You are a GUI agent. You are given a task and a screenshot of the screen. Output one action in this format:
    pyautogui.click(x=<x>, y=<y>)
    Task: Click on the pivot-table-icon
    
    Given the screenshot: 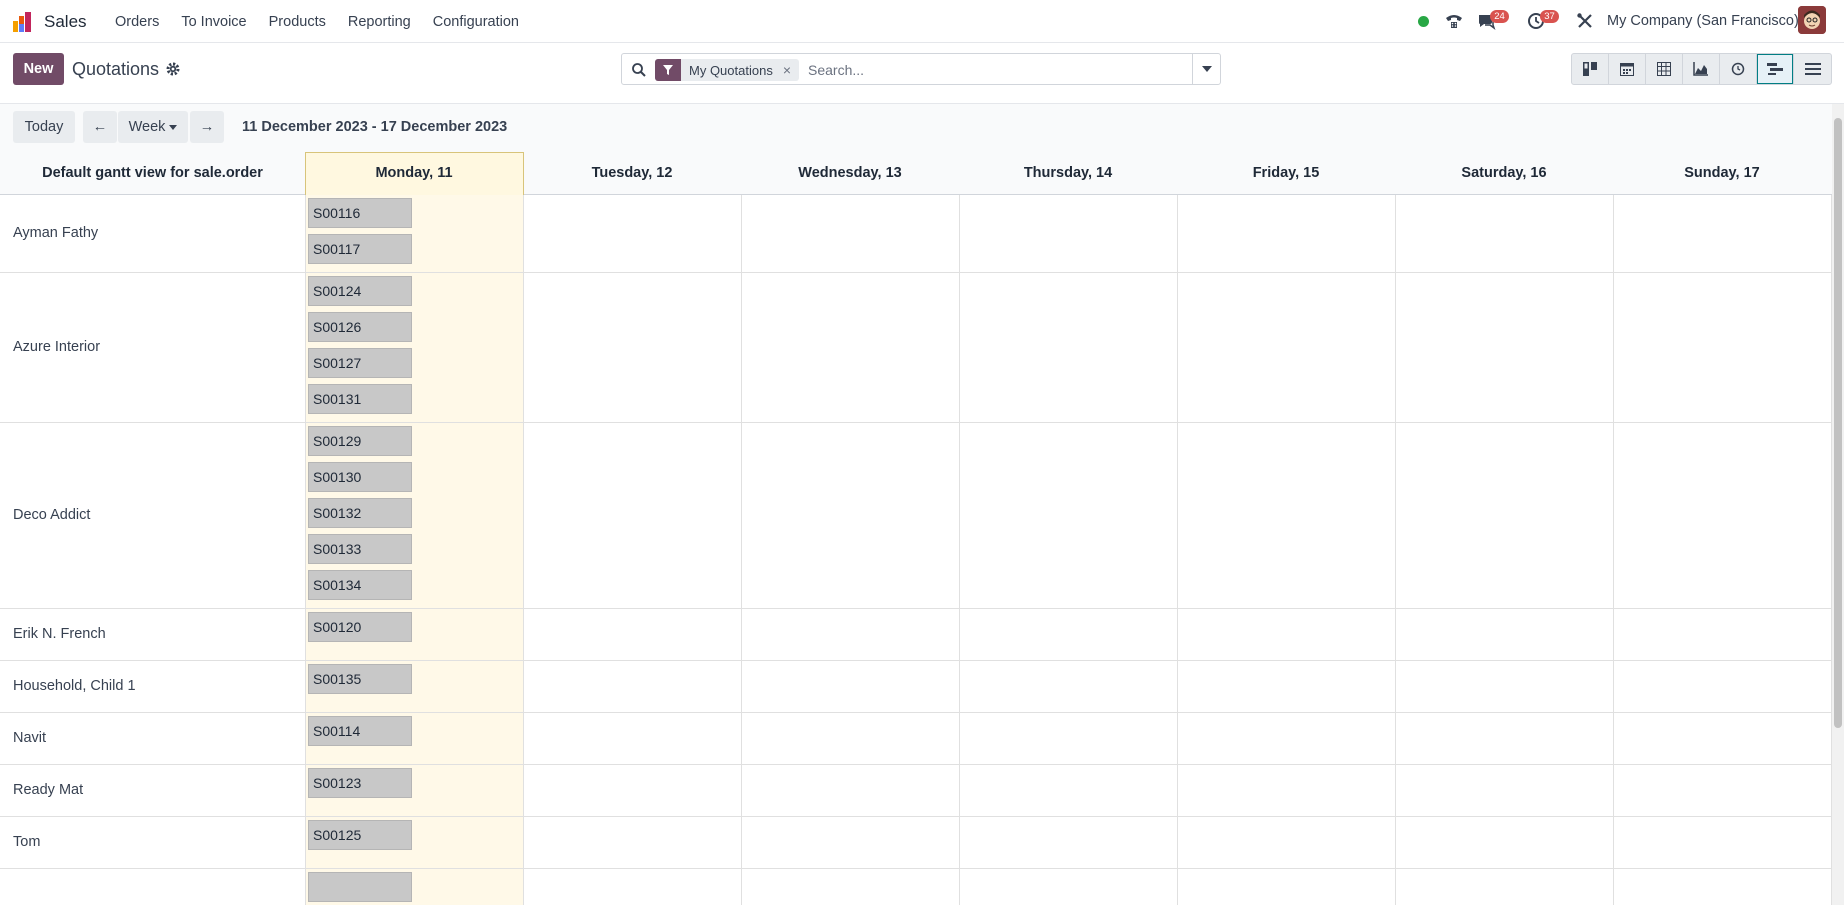 What is the action you would take?
    pyautogui.click(x=1664, y=69)
    